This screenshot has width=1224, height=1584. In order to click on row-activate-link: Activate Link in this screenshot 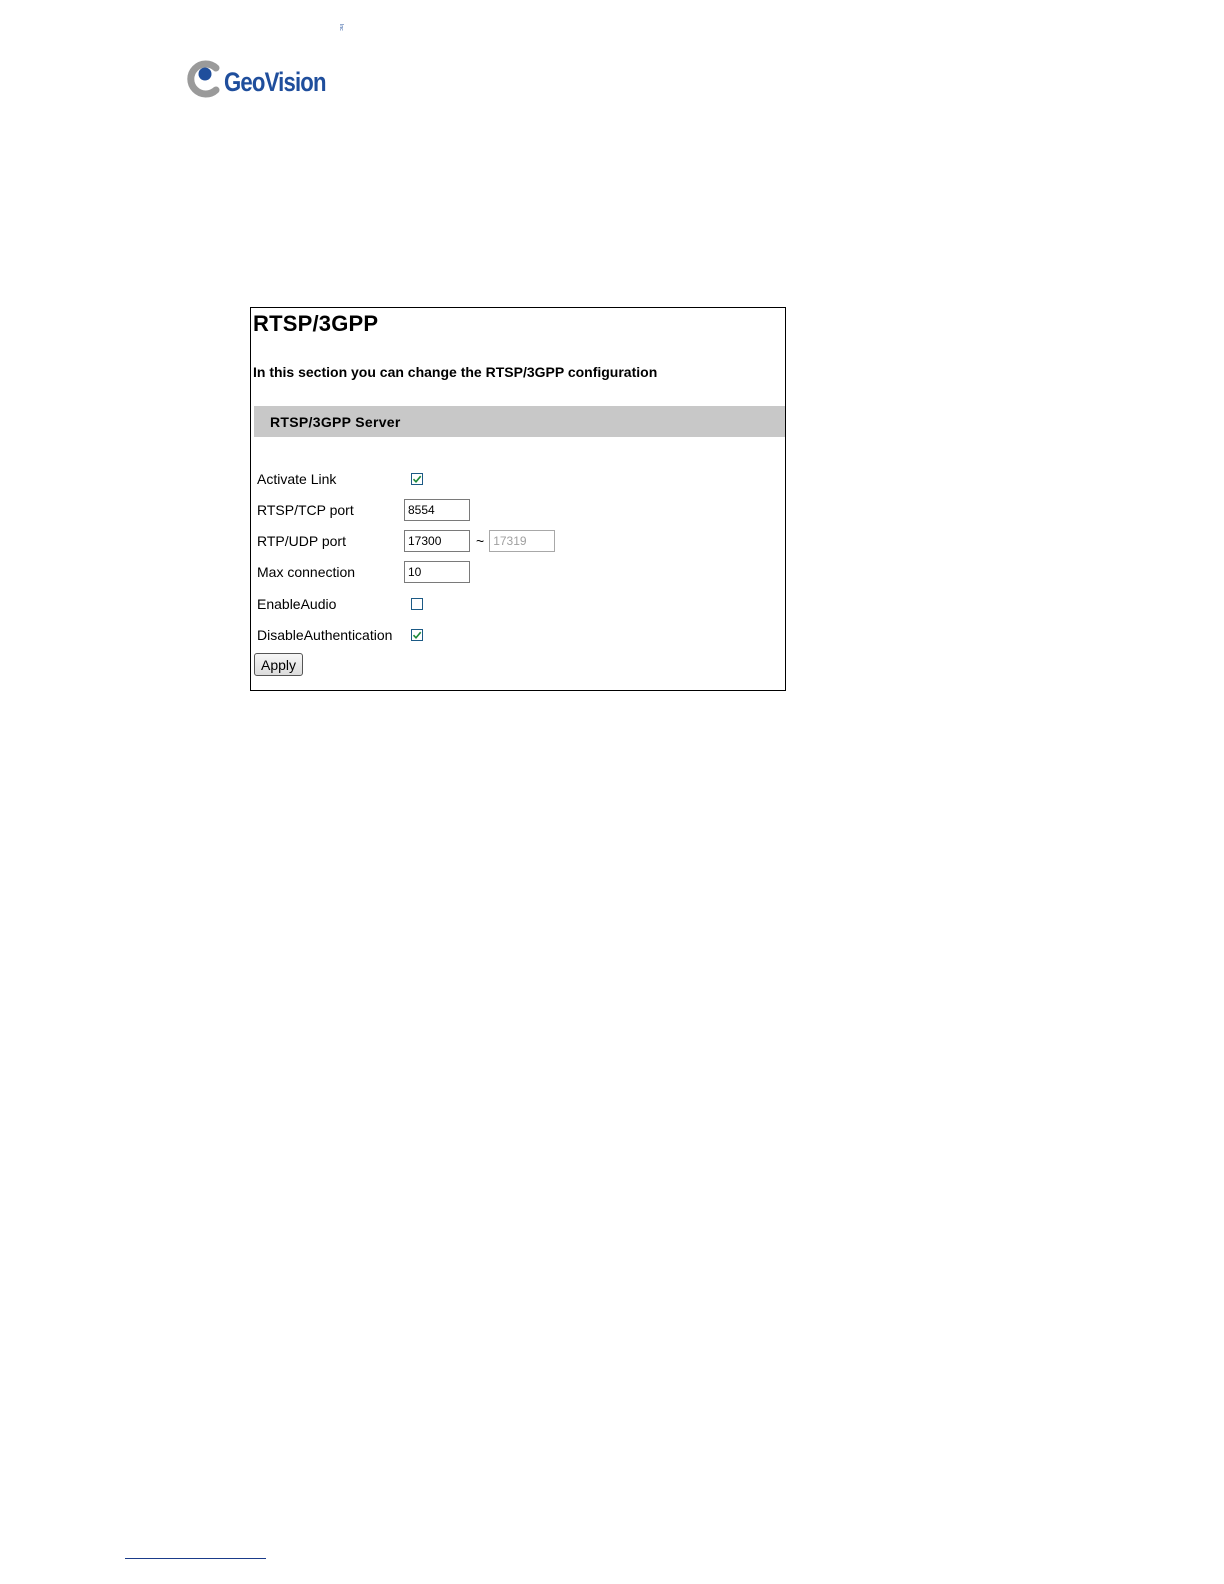, I will do `click(340, 479)`.